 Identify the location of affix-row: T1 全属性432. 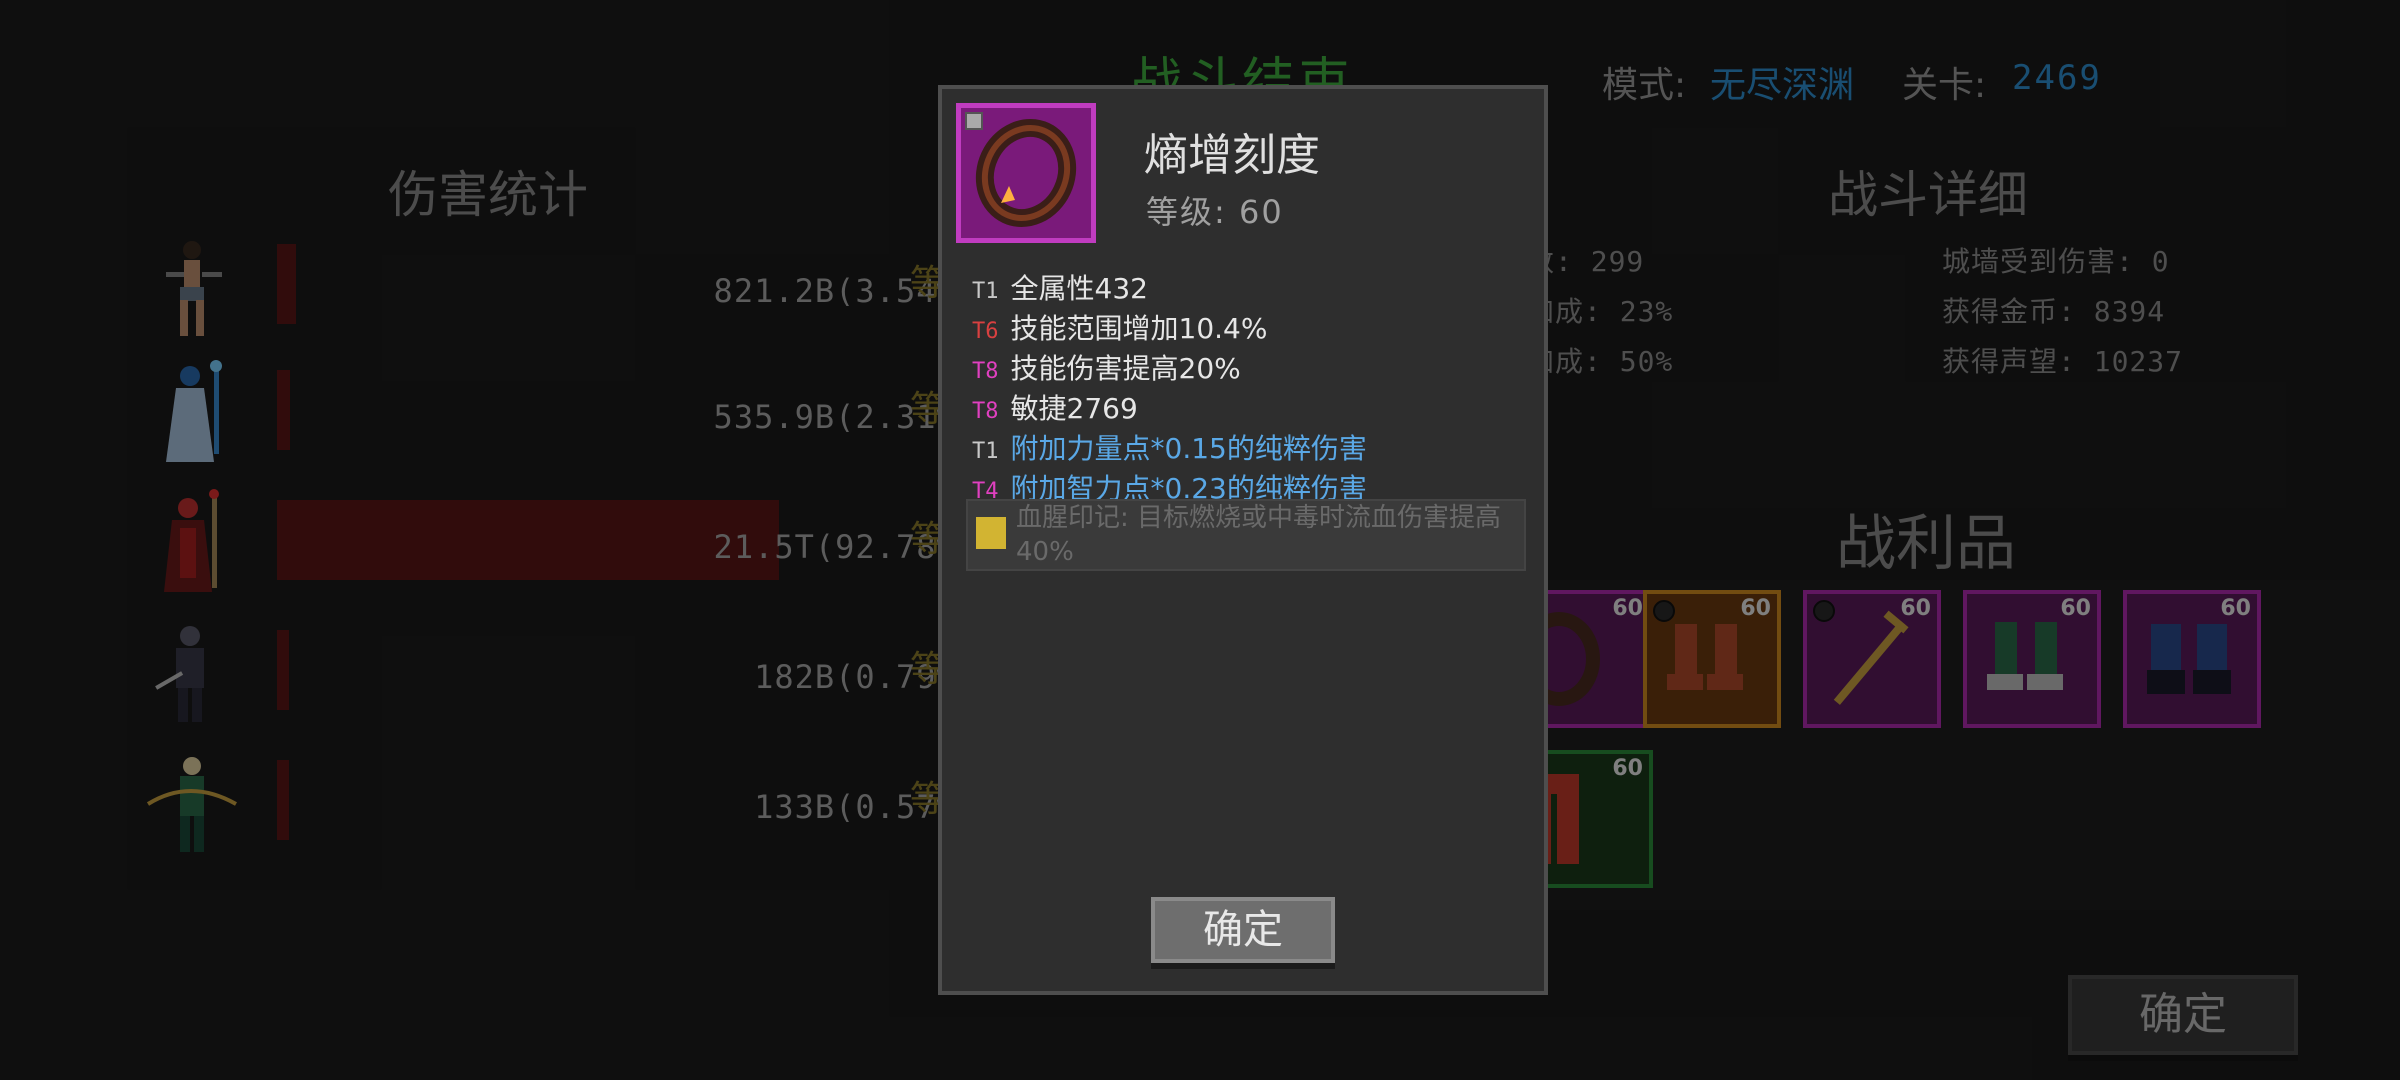
(1060, 287).